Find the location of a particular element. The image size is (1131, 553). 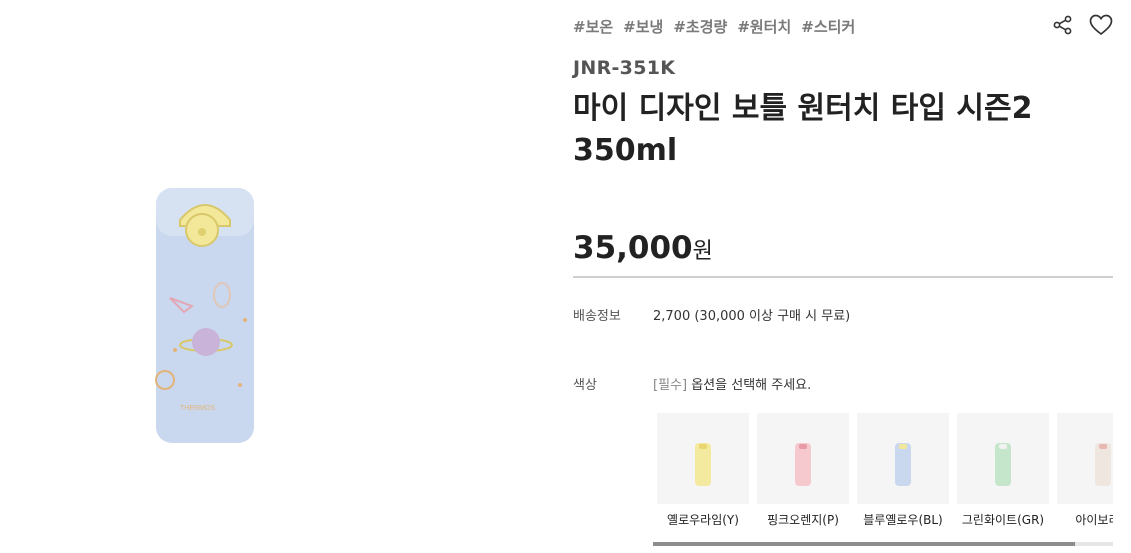

tag: #초경량 is located at coordinates (700, 26).